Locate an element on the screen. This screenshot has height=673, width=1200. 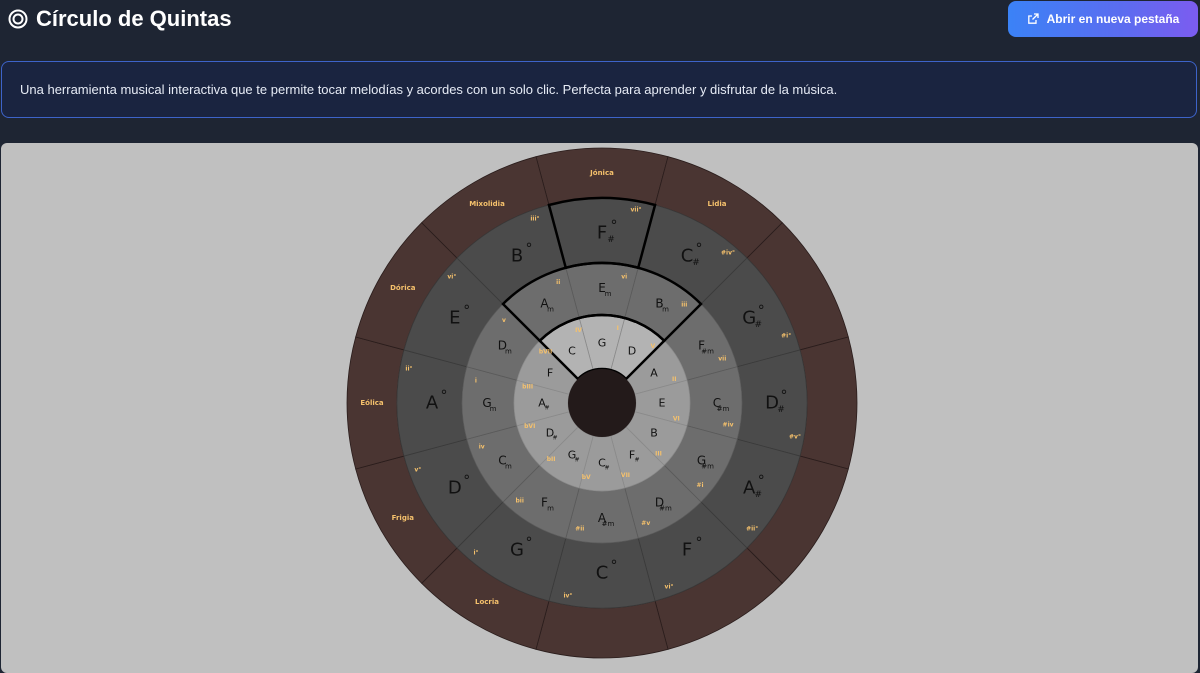
center-circle is located at coordinates (602, 403).